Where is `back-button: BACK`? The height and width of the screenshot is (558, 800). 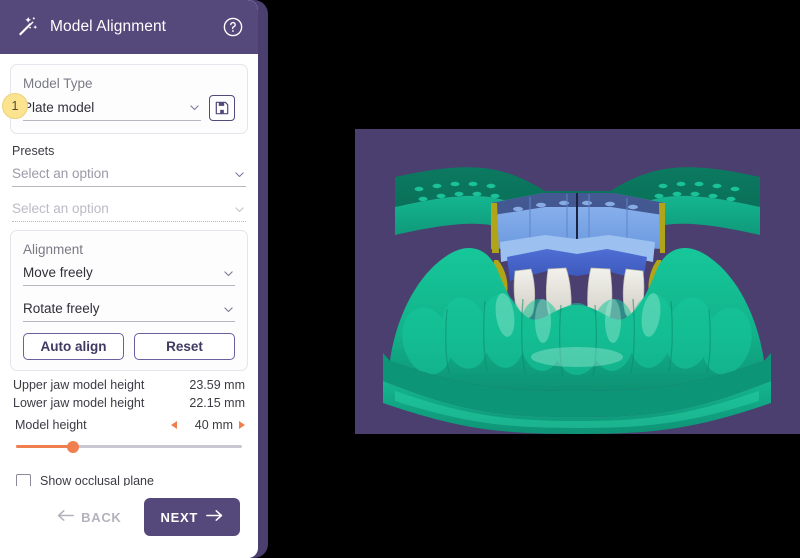
back-button: BACK is located at coordinates (89, 517).